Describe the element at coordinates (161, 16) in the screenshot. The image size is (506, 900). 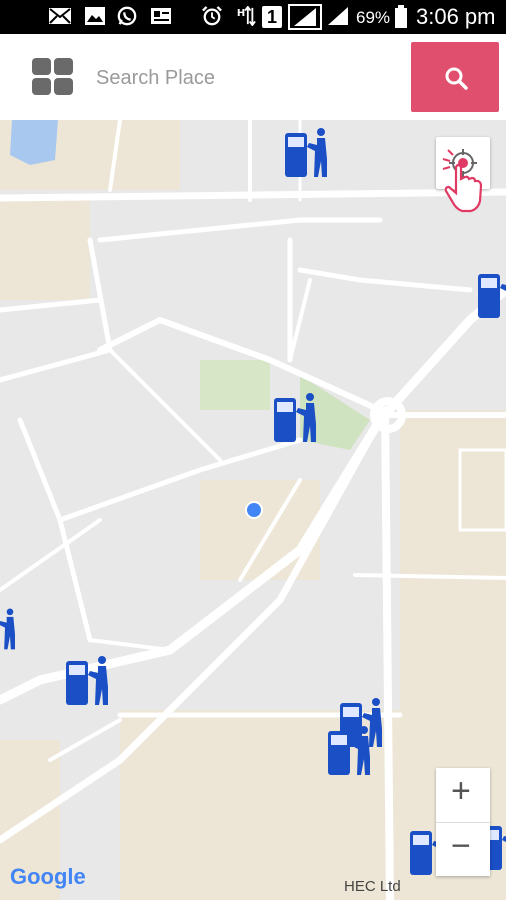
I see `id-card-icon` at that location.